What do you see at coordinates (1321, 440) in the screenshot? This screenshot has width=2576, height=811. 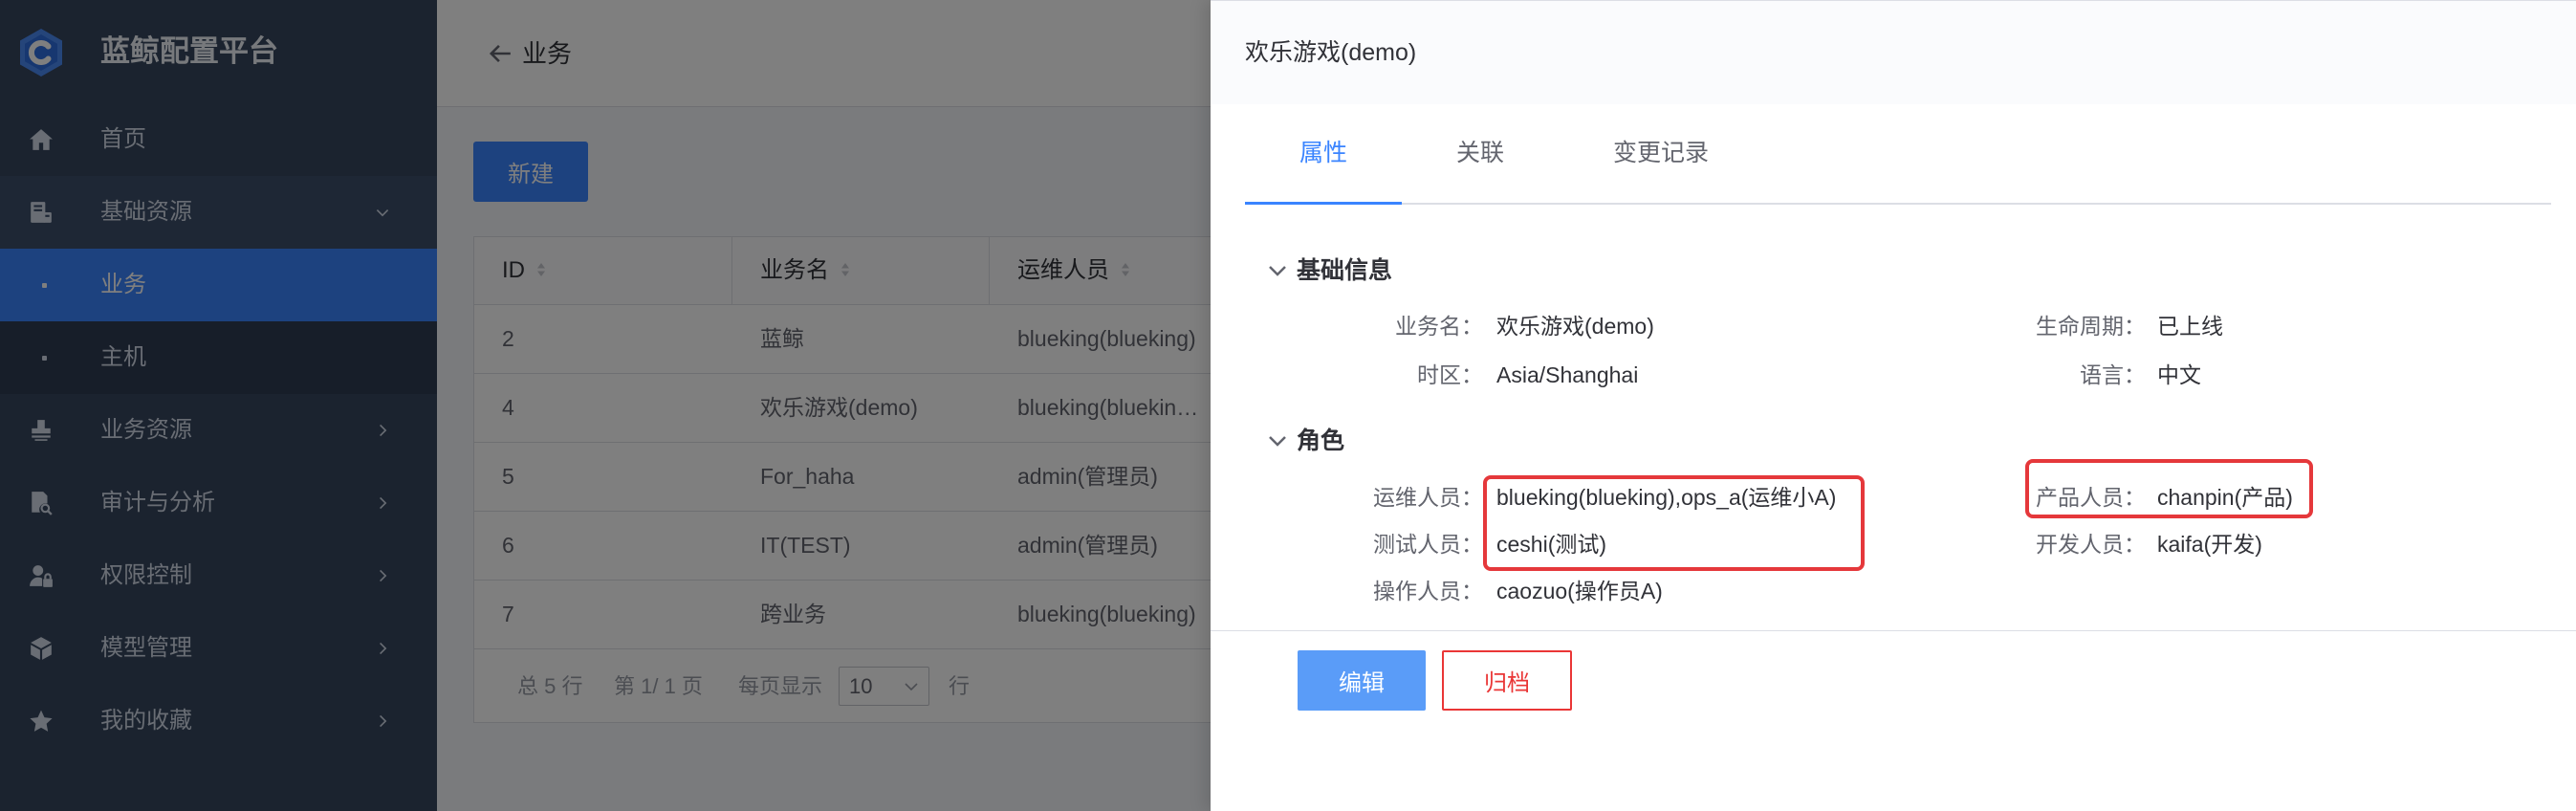 I see `section-title: 角色` at bounding box center [1321, 440].